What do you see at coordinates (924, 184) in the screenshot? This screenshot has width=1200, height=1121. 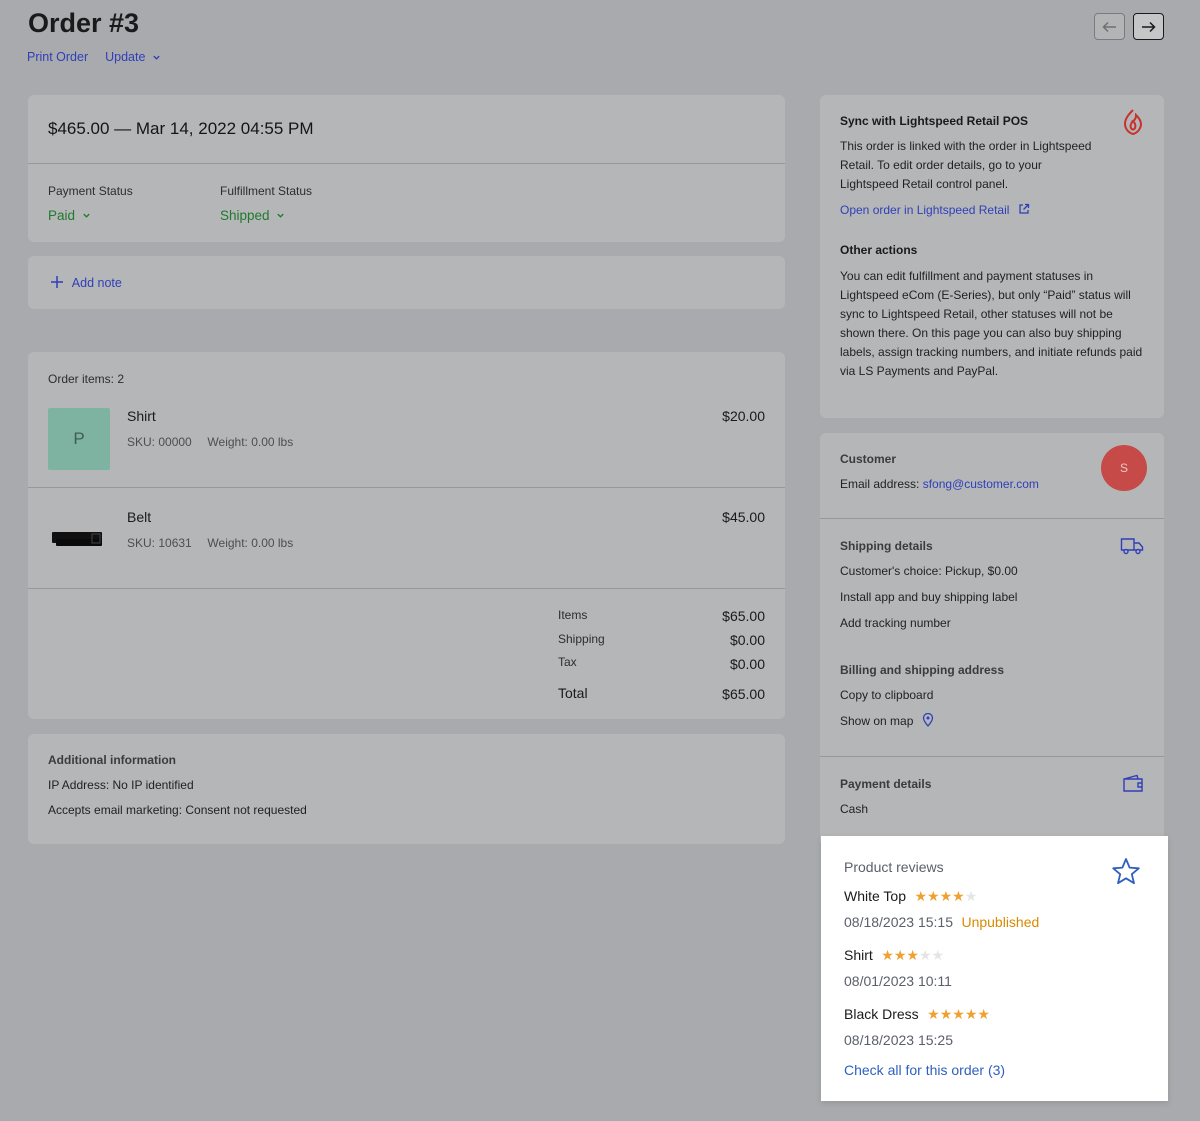 I see `text-line: Lightspeed Retail control panel.` at bounding box center [924, 184].